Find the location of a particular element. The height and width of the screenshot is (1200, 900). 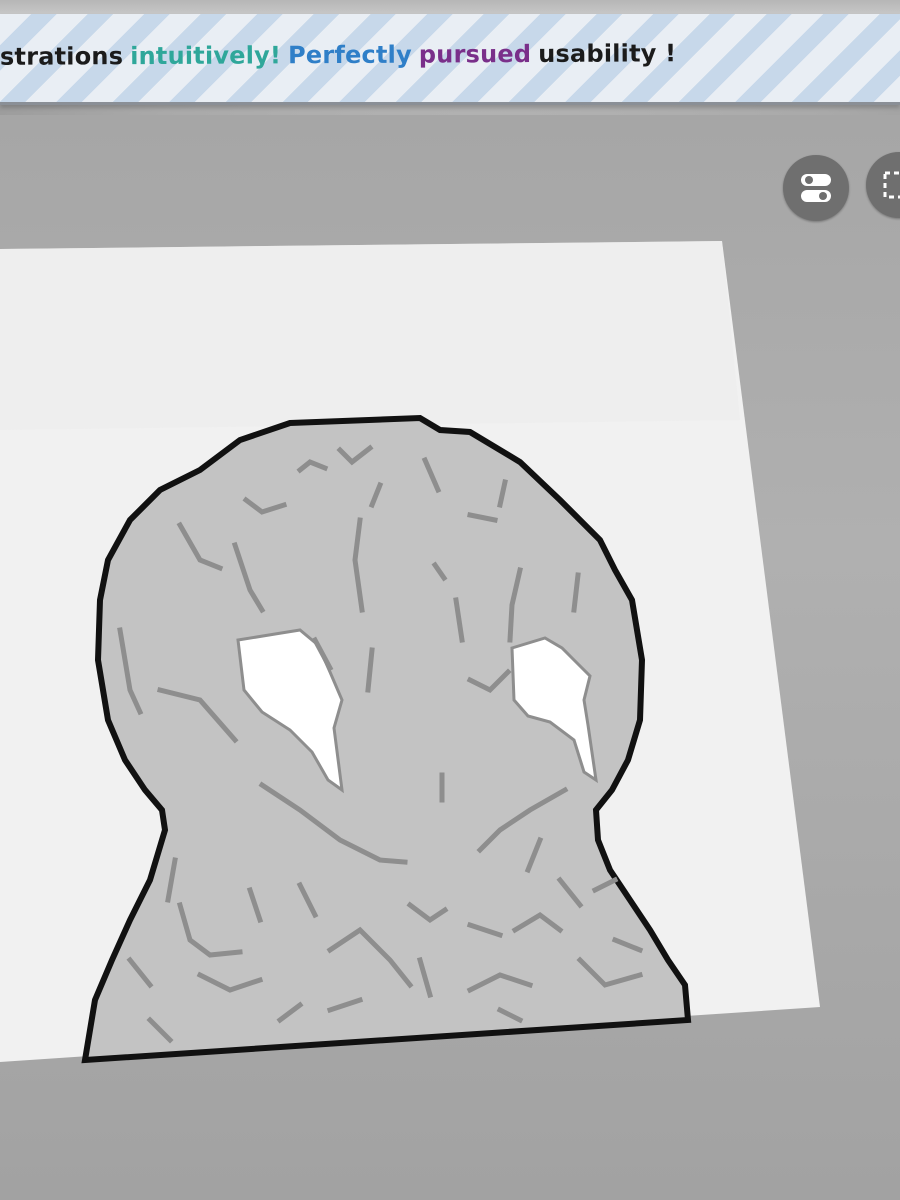

toggle-switch-icon is located at coordinates (816, 188).